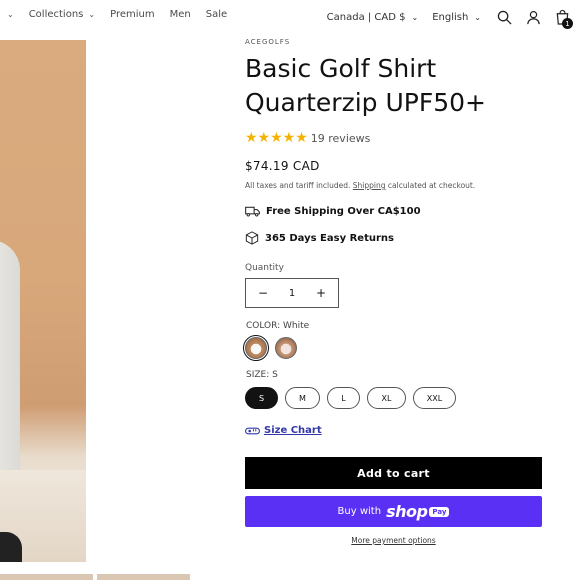 The width and height of the screenshot is (580, 580). Describe the element at coordinates (504, 17) in the screenshot. I see `search-icon` at that location.